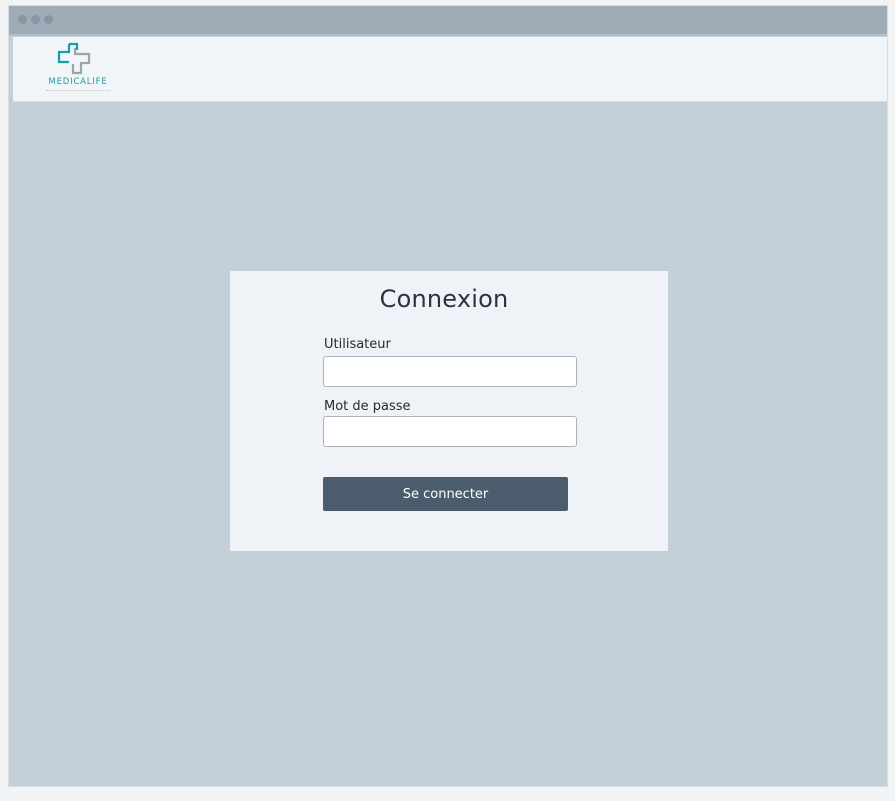 The height and width of the screenshot is (801, 895). I want to click on window-titlebar, so click(448, 21).